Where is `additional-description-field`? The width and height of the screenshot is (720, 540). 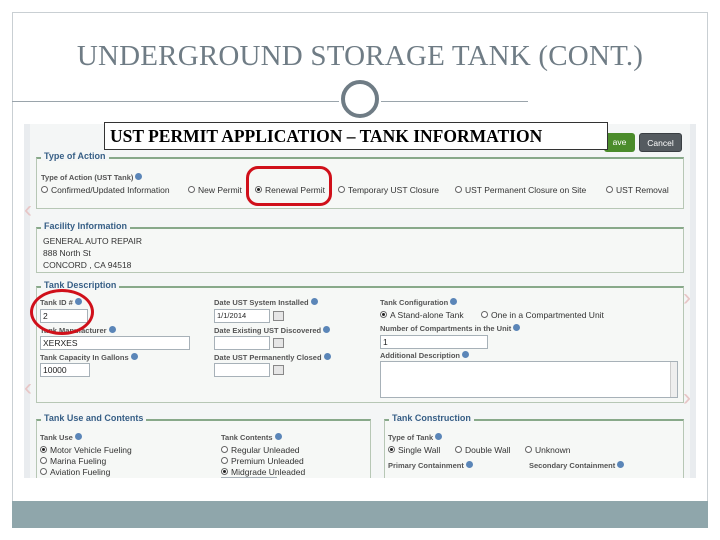 additional-description-field is located at coordinates (529, 379).